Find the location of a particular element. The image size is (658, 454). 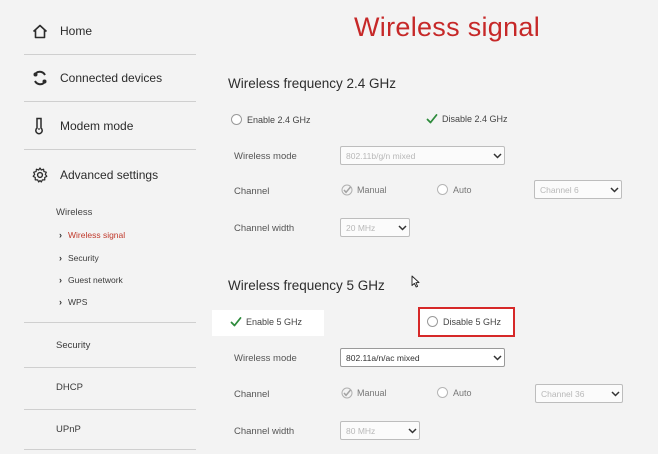

modem-icon is located at coordinates (43, 126).